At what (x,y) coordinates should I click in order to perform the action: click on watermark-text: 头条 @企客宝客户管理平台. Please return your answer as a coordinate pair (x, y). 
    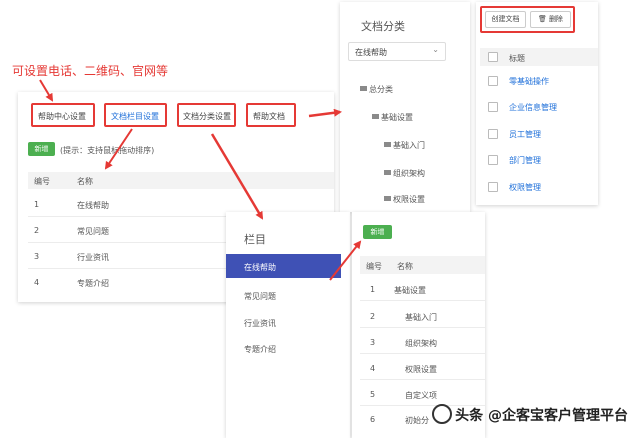
    Looking at the image, I should click on (541, 416).